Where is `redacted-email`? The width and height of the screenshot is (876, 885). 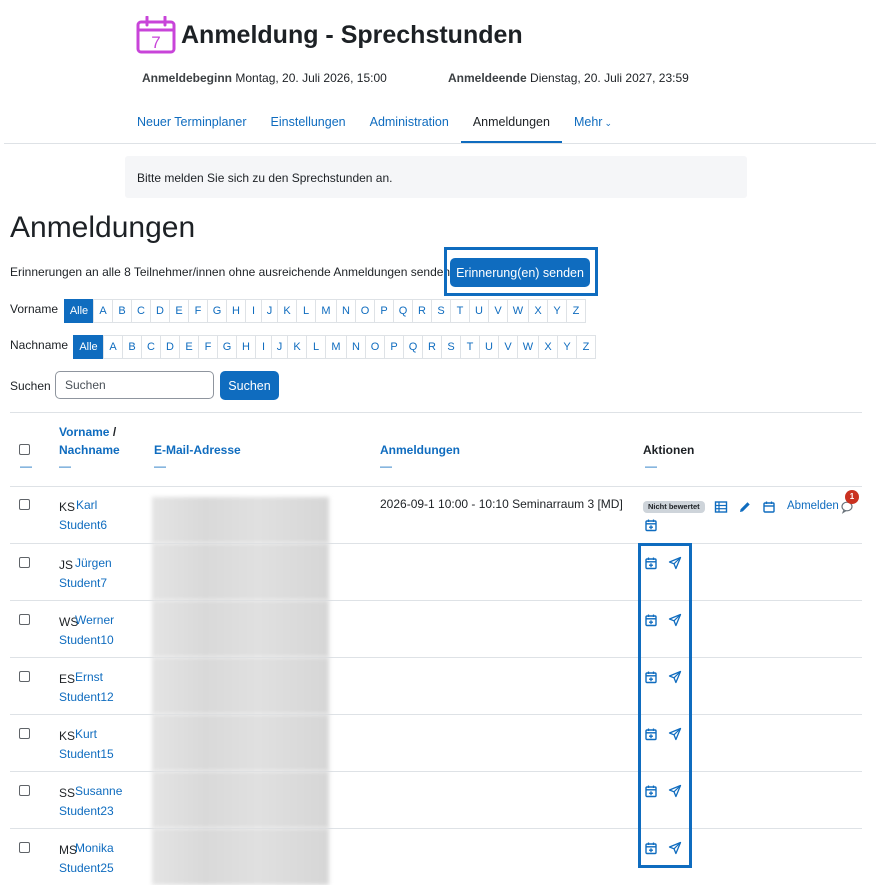 redacted-email is located at coordinates (240, 685).